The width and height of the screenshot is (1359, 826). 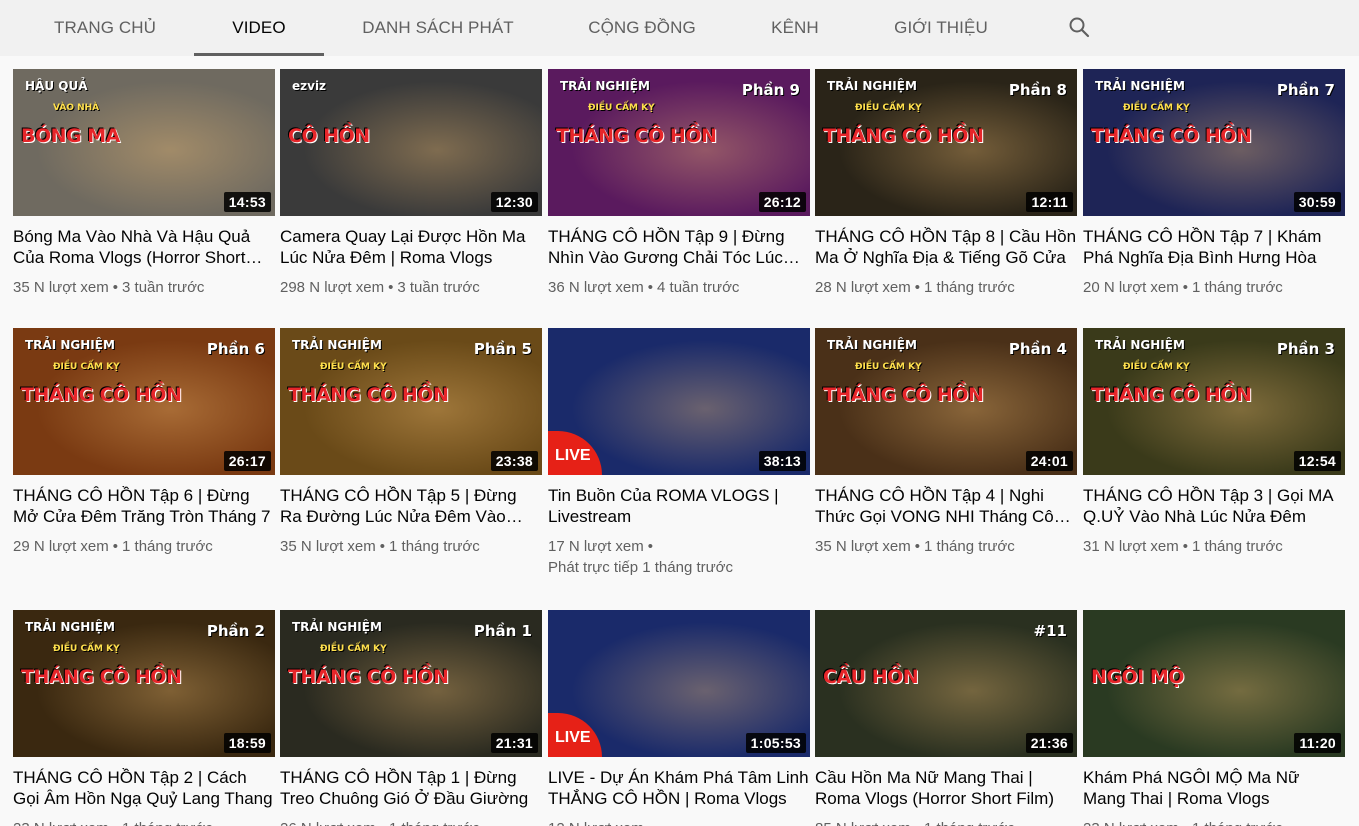 What do you see at coordinates (411, 142) in the screenshot?
I see `video-thumbnail: ezviz CÔ HỒN 12:30` at bounding box center [411, 142].